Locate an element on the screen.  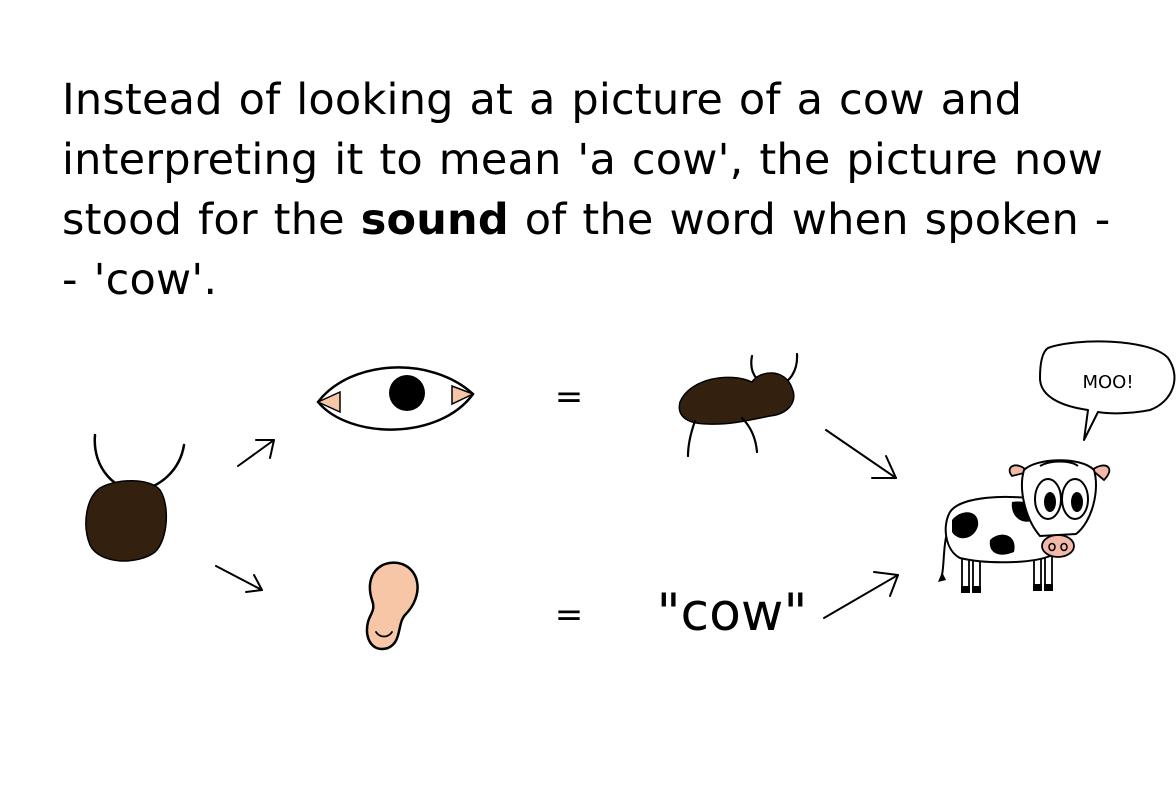
ear-icon is located at coordinates (392, 606).